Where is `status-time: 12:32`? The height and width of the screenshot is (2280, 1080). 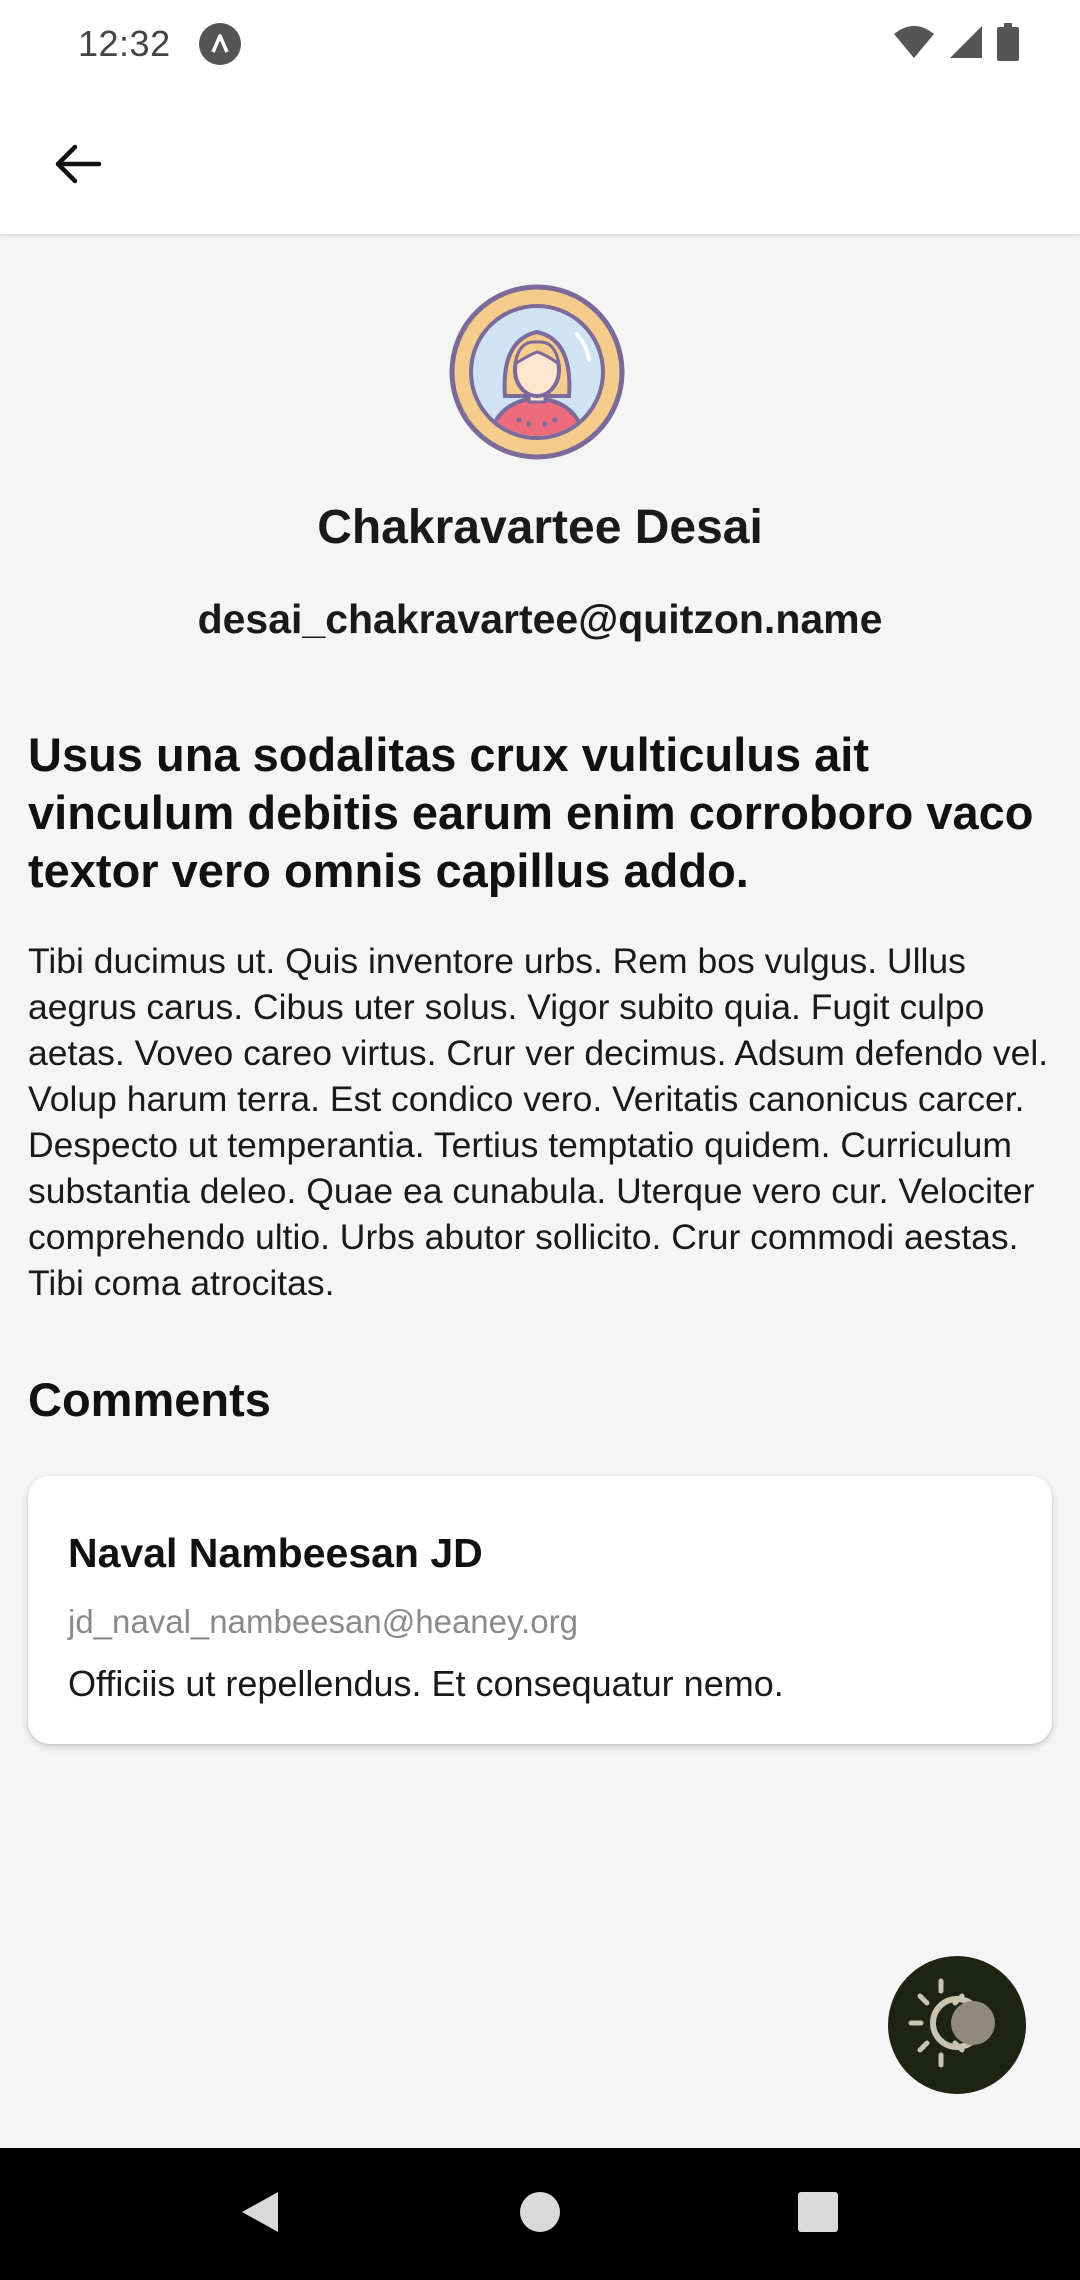
status-time: 12:32 is located at coordinates (124, 43).